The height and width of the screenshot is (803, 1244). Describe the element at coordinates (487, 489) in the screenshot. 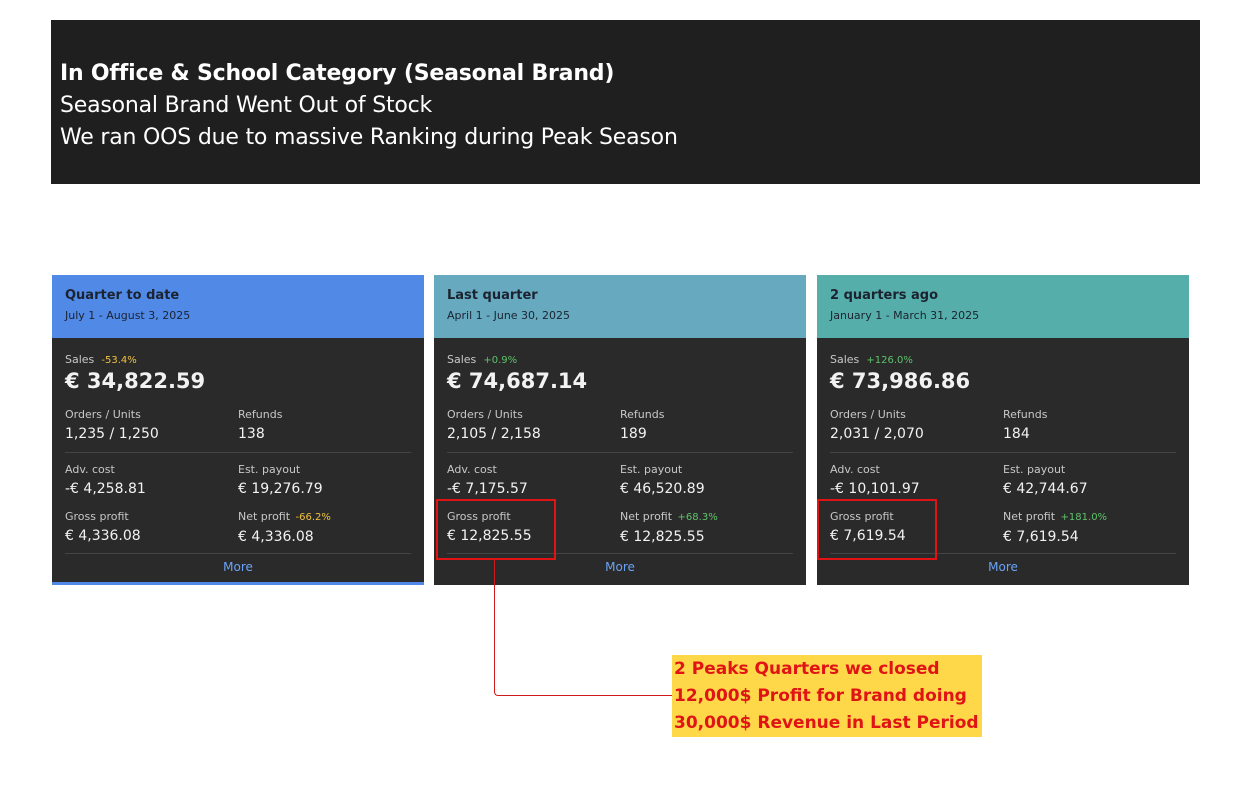

I see `adv-cost-value: -€ 7,175.57` at that location.